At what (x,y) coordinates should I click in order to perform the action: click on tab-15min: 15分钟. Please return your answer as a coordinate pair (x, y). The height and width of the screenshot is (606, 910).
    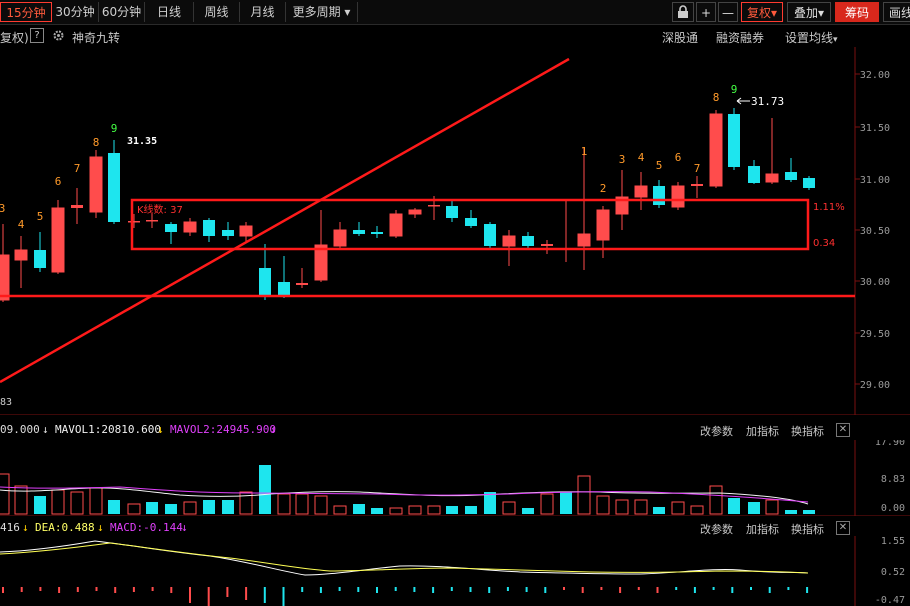
    Looking at the image, I should click on (26, 12).